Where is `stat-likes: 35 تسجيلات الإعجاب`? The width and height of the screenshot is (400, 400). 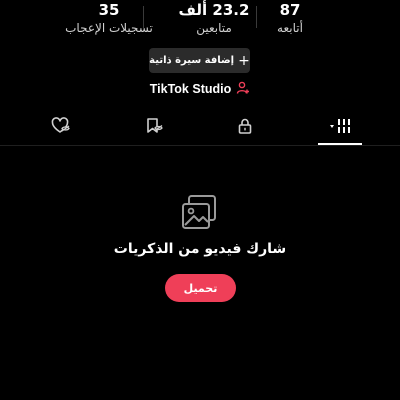 stat-likes: 35 تسجيلات الإعجاب is located at coordinates (109, 18).